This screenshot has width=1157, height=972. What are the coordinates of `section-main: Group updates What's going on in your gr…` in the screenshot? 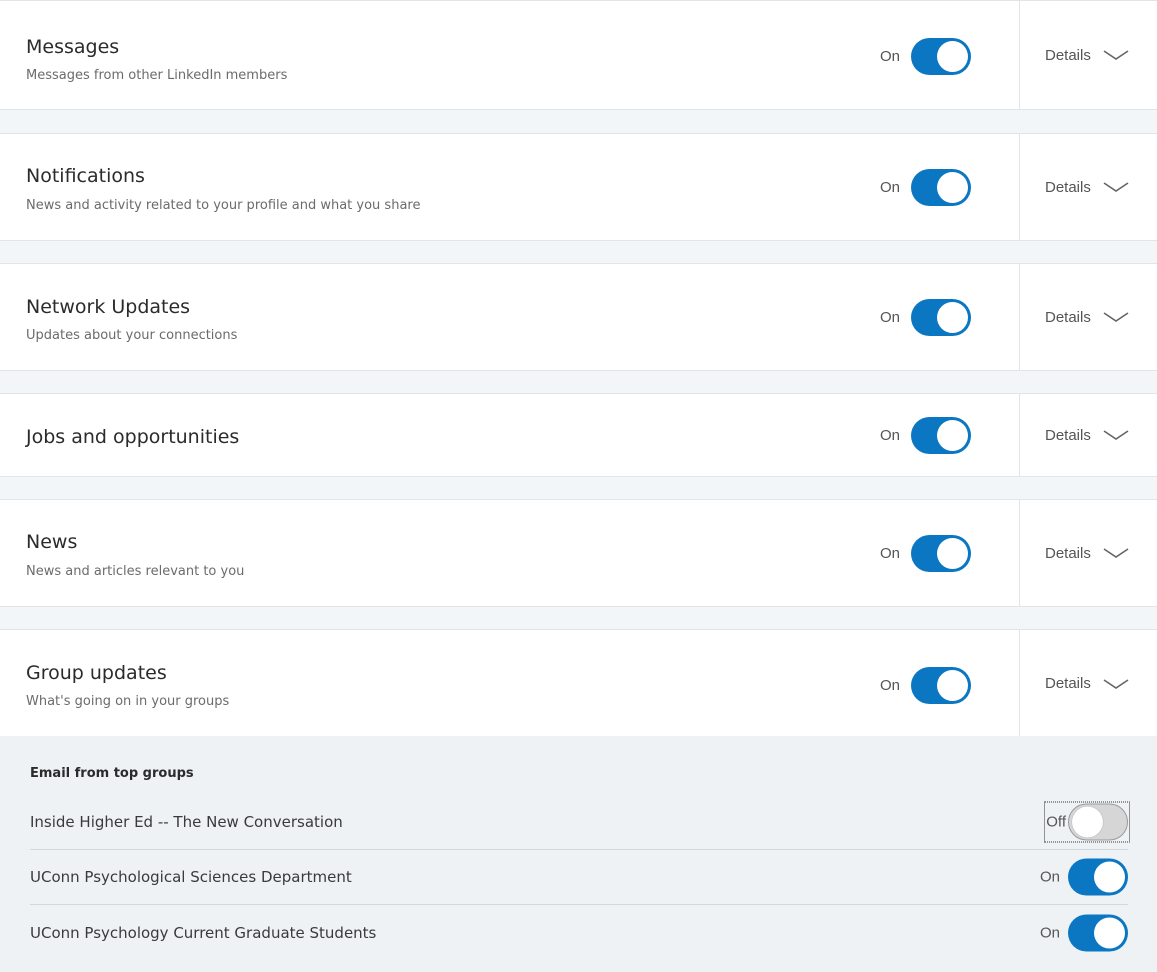 It's located at (509, 683).